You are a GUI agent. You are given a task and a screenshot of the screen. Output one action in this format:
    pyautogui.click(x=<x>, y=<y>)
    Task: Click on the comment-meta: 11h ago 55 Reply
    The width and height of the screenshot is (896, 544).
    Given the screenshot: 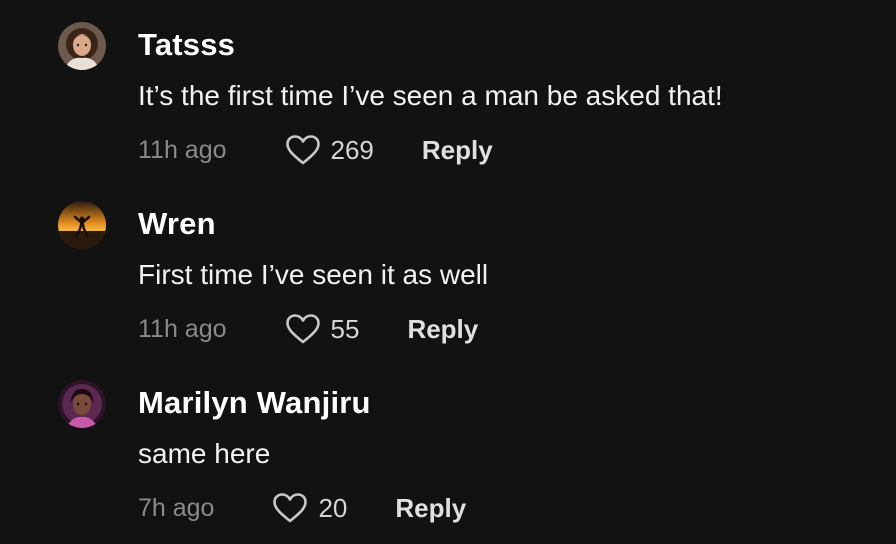 What is the action you would take?
    pyautogui.click(x=308, y=329)
    